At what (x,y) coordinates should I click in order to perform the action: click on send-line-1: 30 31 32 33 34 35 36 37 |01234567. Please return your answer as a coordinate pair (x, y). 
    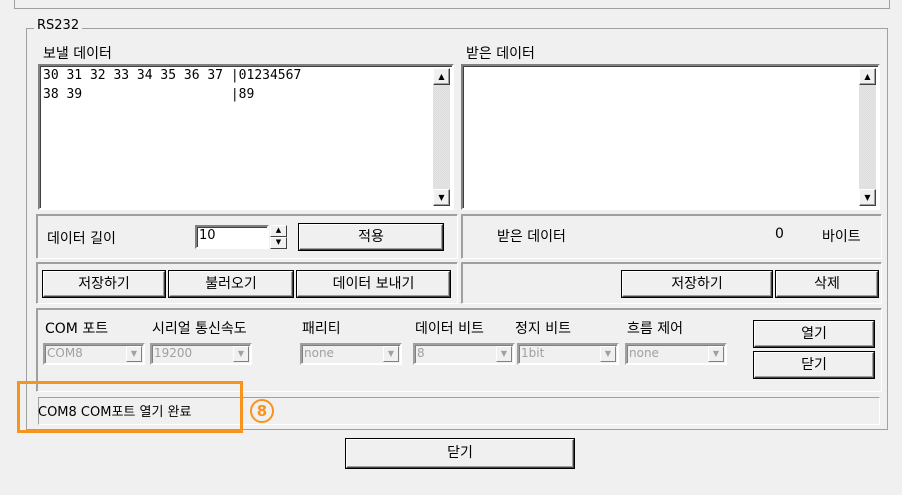
    Looking at the image, I should click on (172, 75).